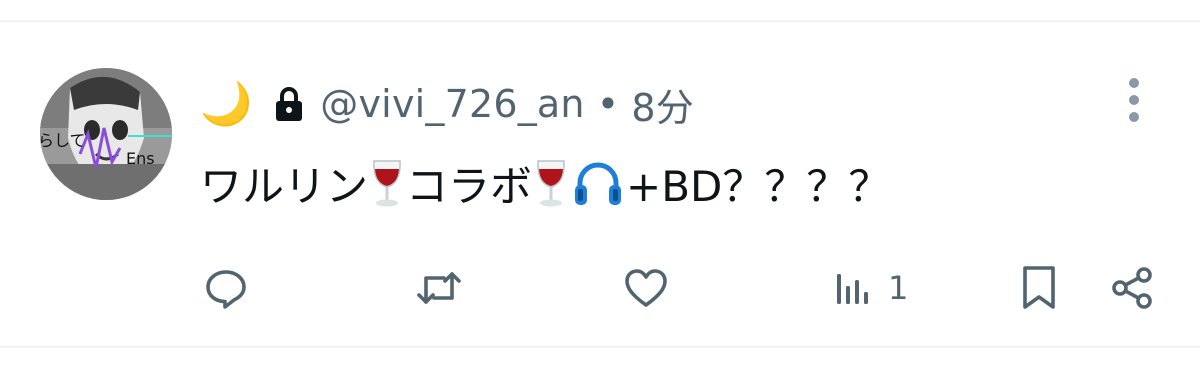  I want to click on repost-icon, so click(439, 288).